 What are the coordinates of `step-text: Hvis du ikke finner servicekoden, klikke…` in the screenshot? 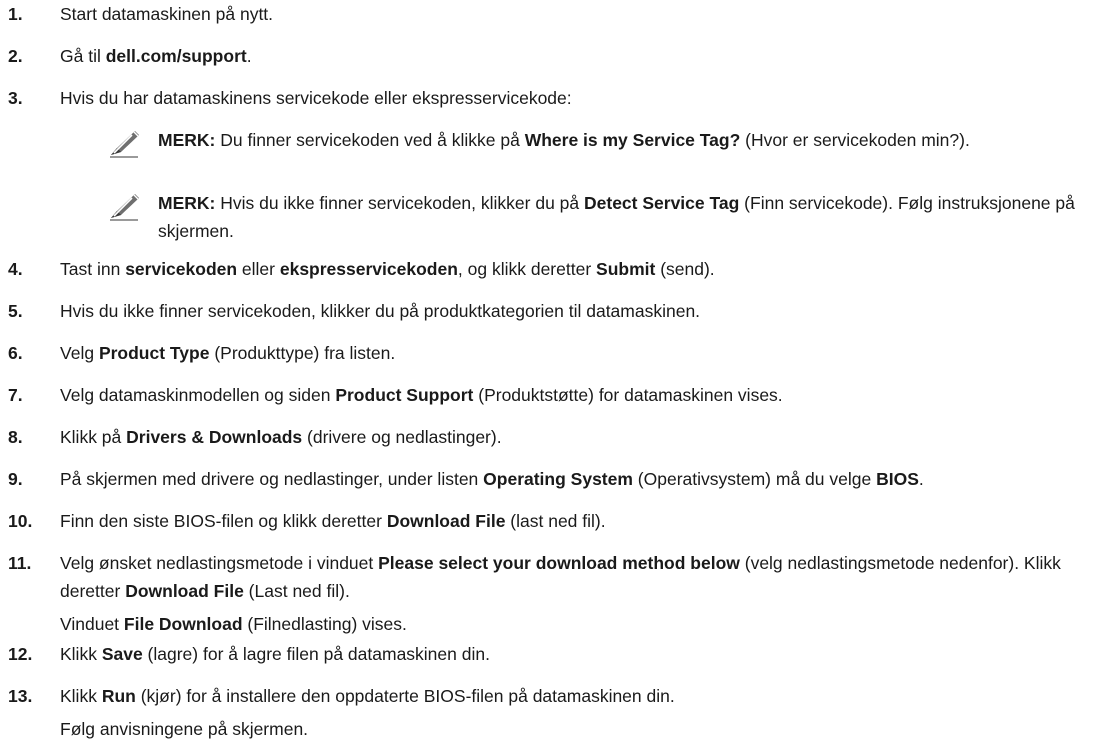 It's located at (579, 311).